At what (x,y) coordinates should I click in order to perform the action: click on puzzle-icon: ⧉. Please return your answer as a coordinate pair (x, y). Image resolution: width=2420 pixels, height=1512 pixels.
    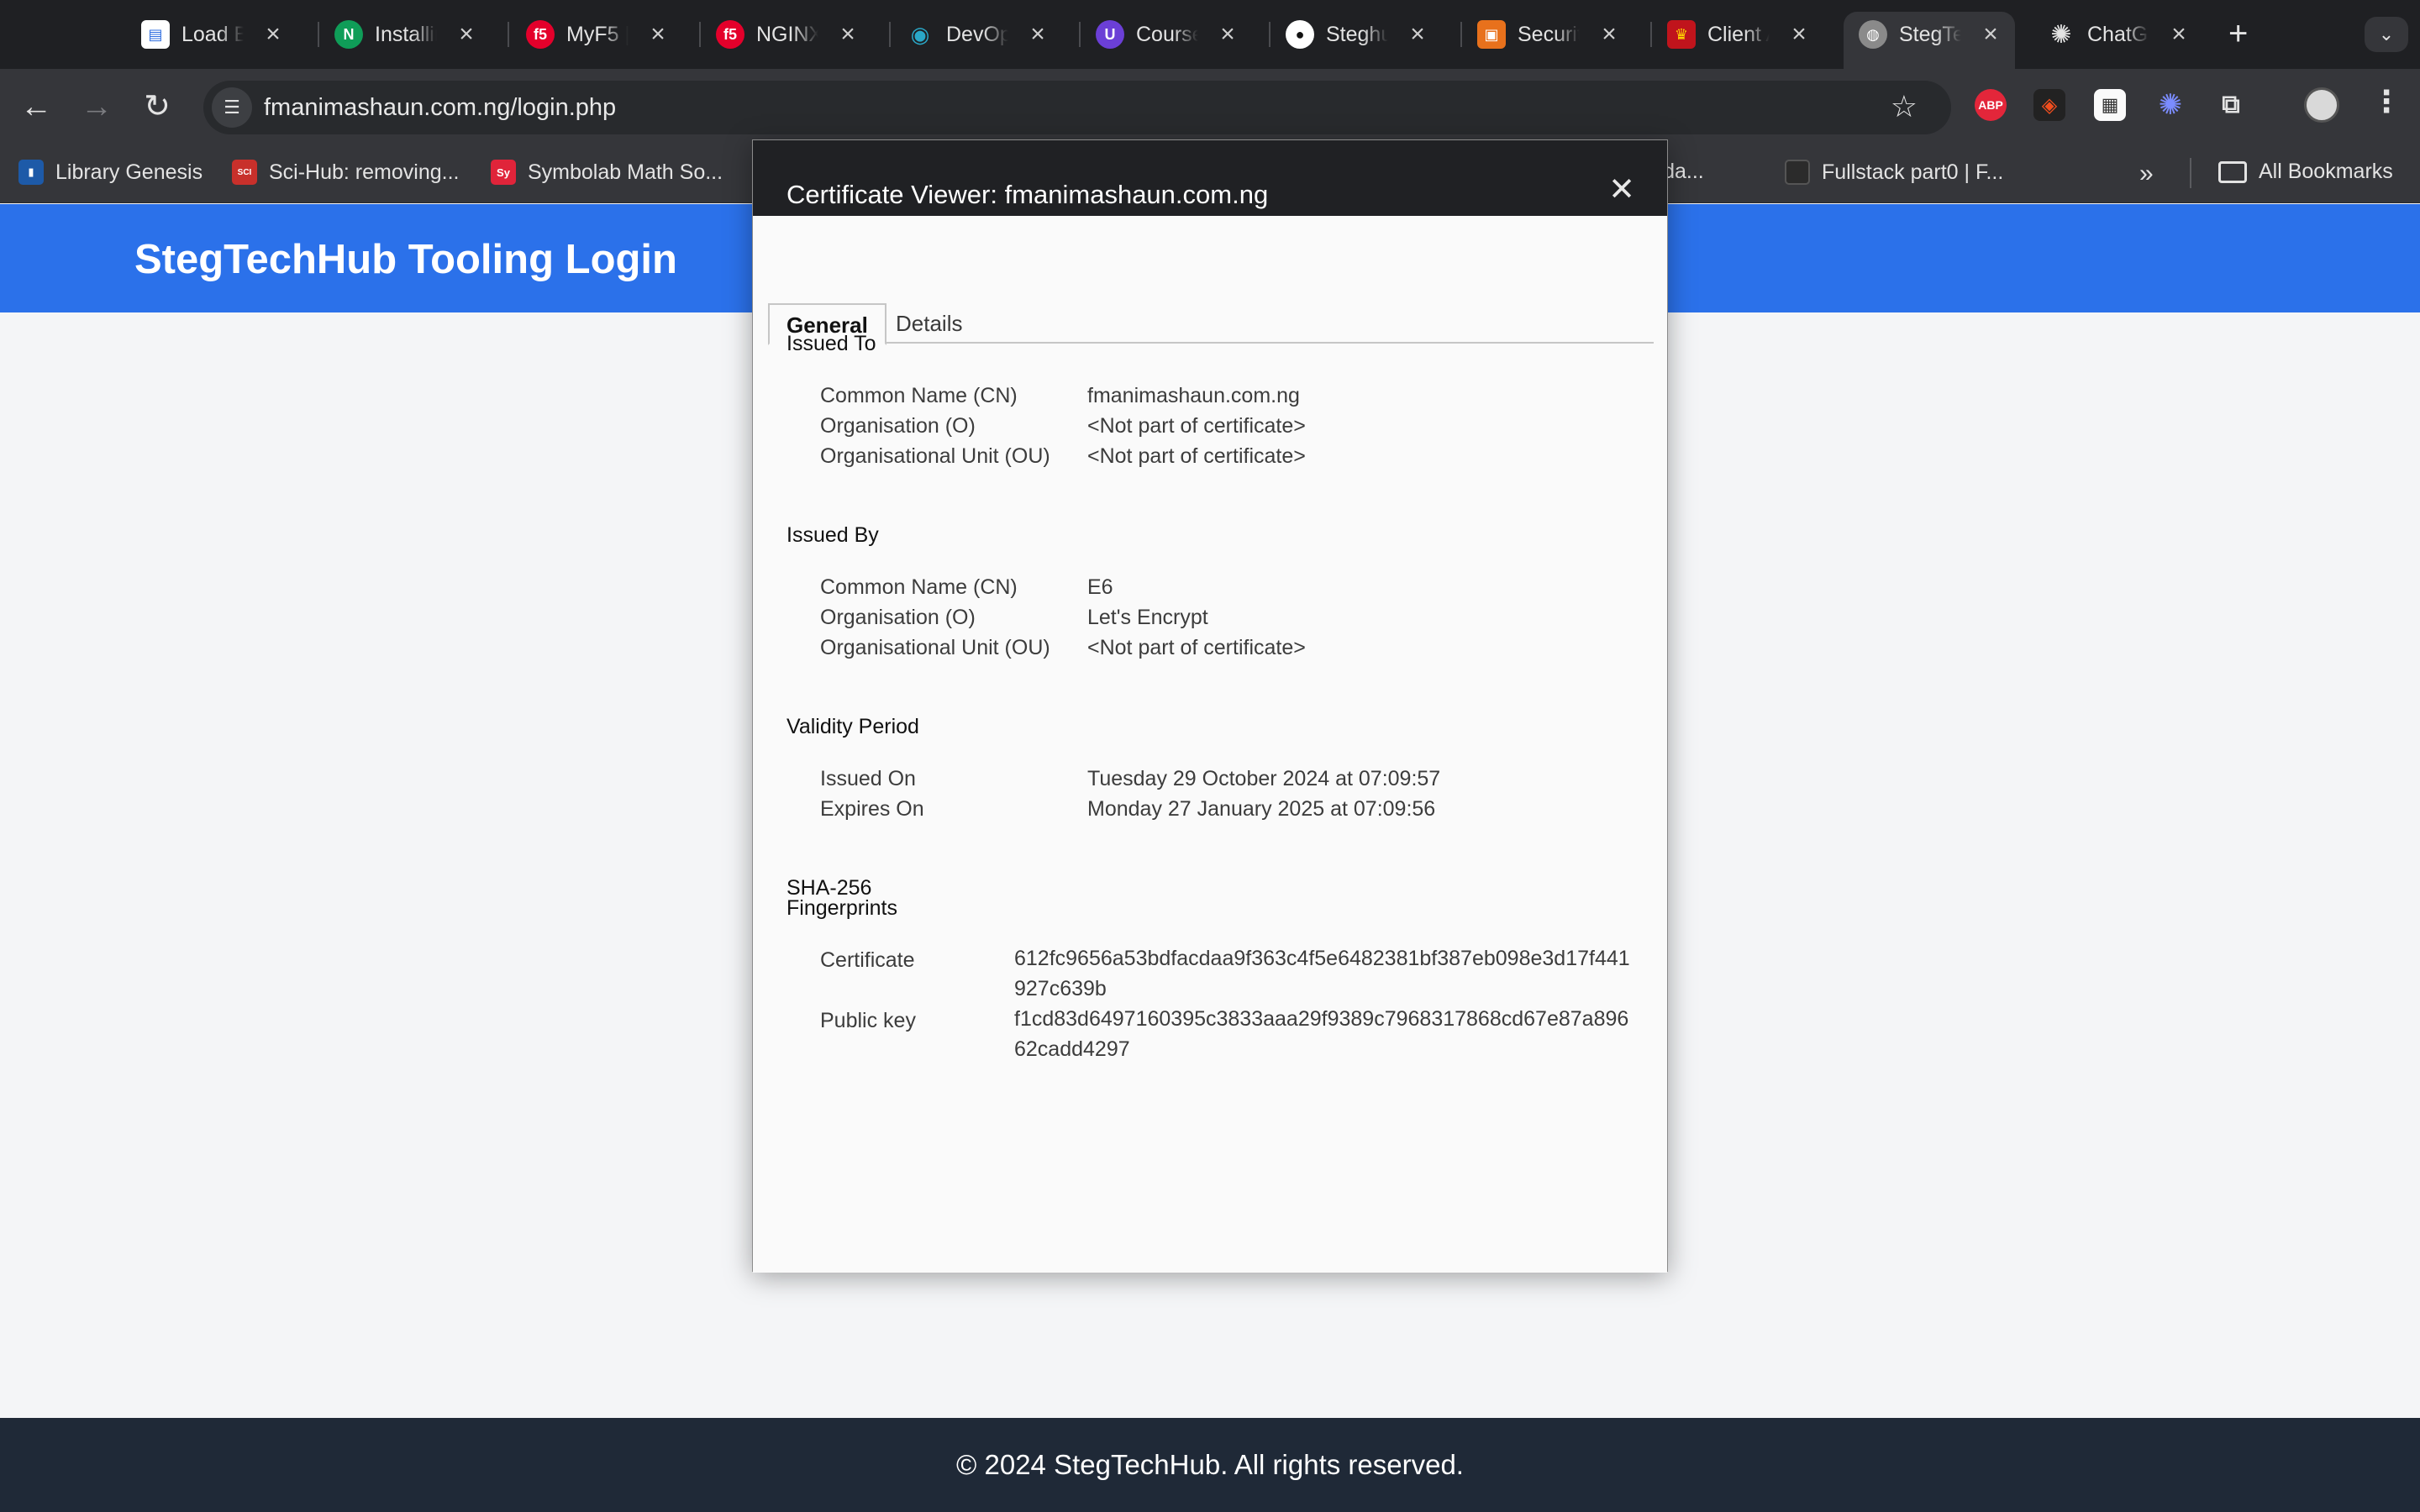
    Looking at the image, I should click on (2231, 105).